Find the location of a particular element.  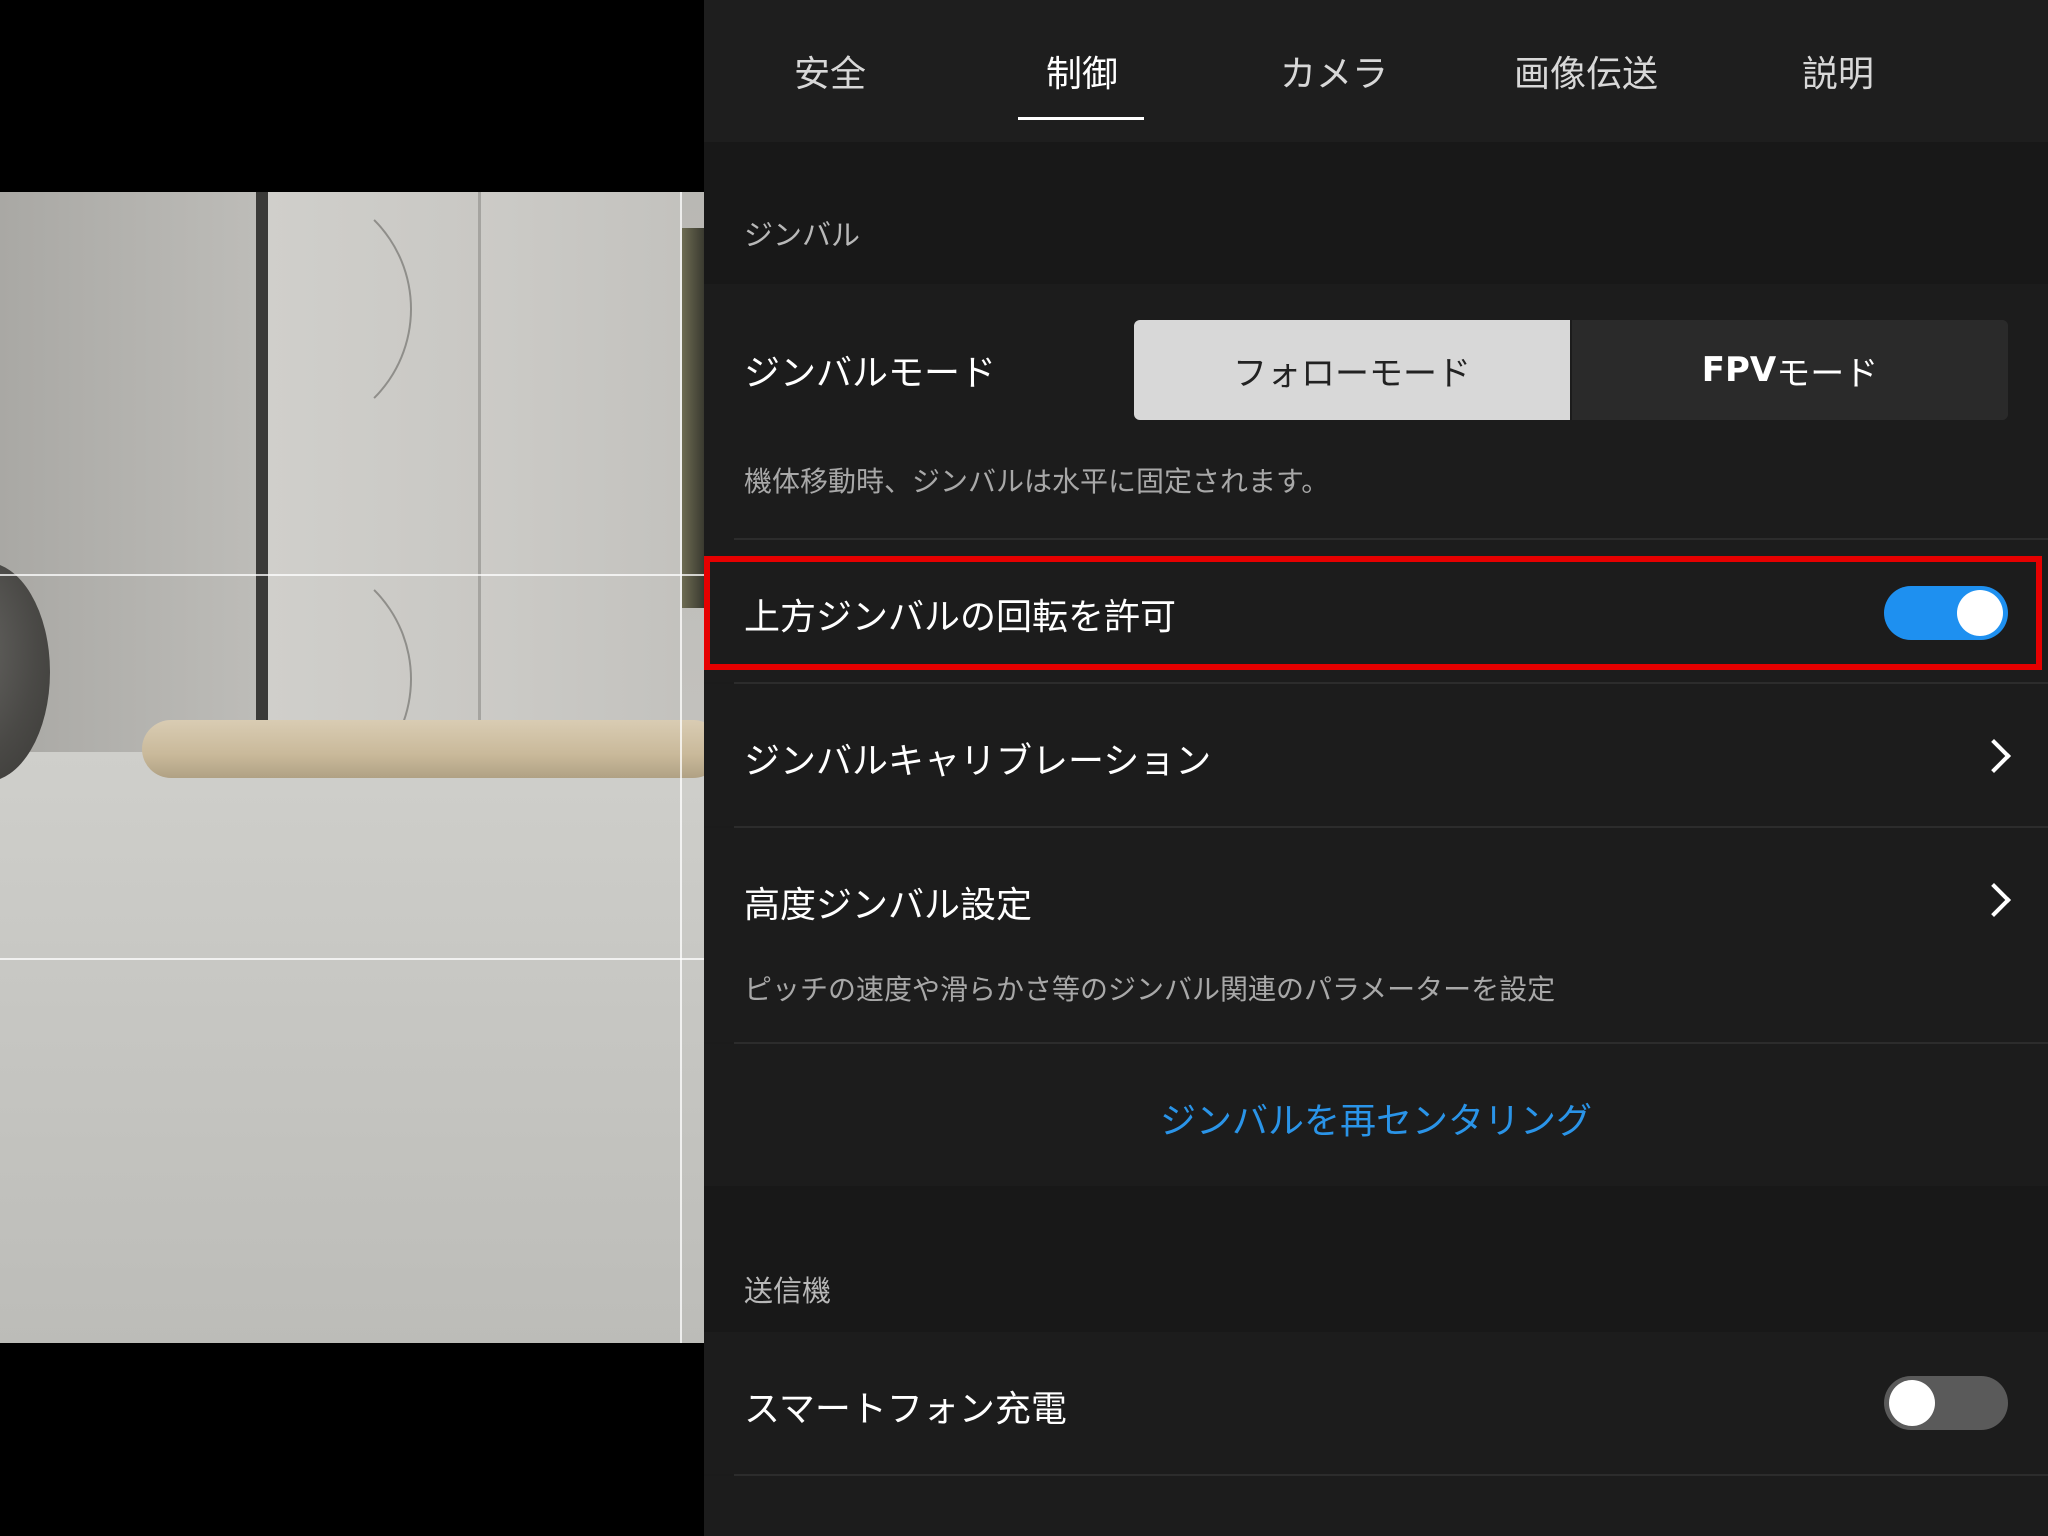

follow-mode-option: フォローモード is located at coordinates (1352, 370).